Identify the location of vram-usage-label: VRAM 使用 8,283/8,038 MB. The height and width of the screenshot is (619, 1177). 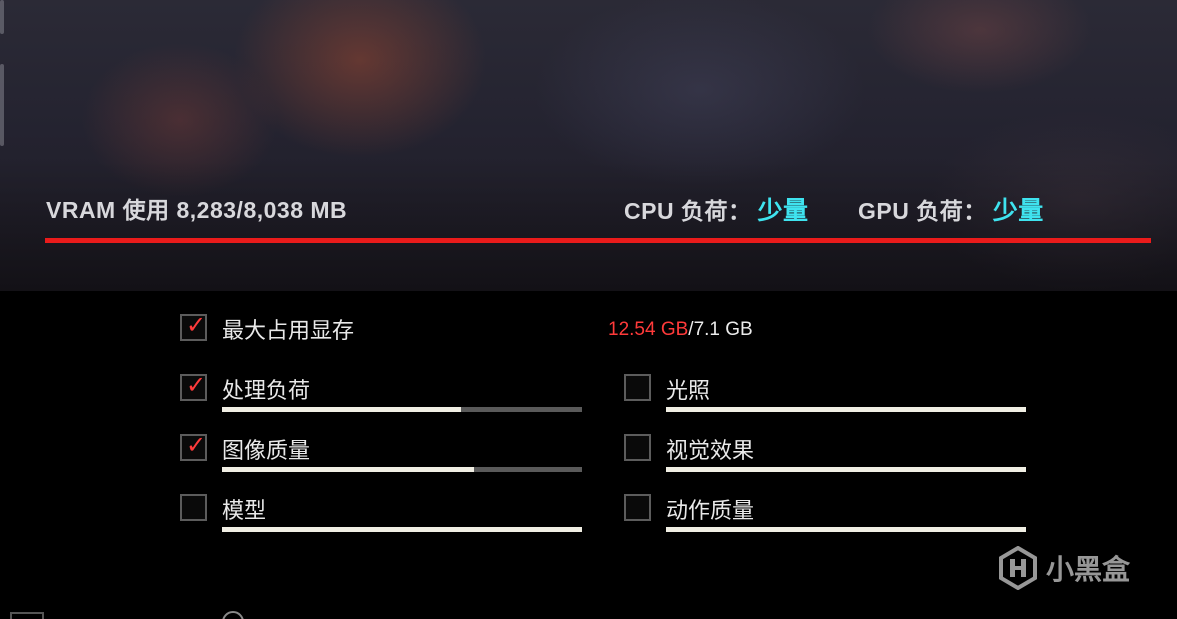
(197, 210).